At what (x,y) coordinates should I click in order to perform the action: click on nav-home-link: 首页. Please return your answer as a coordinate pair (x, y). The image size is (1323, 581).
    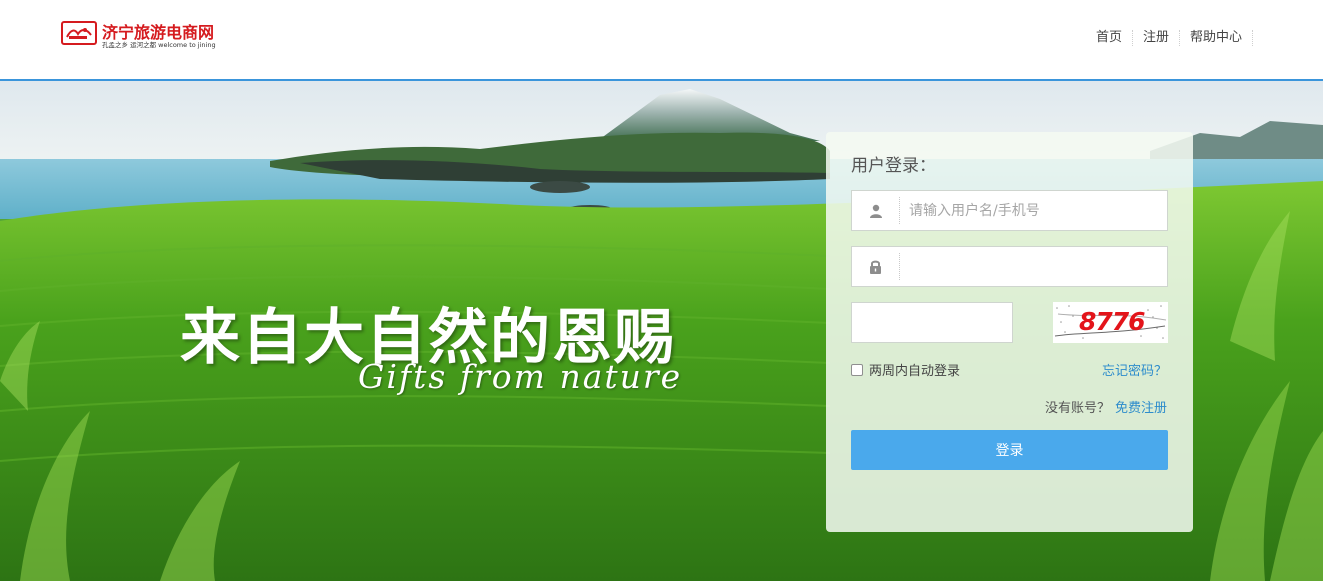
    Looking at the image, I should click on (1109, 38).